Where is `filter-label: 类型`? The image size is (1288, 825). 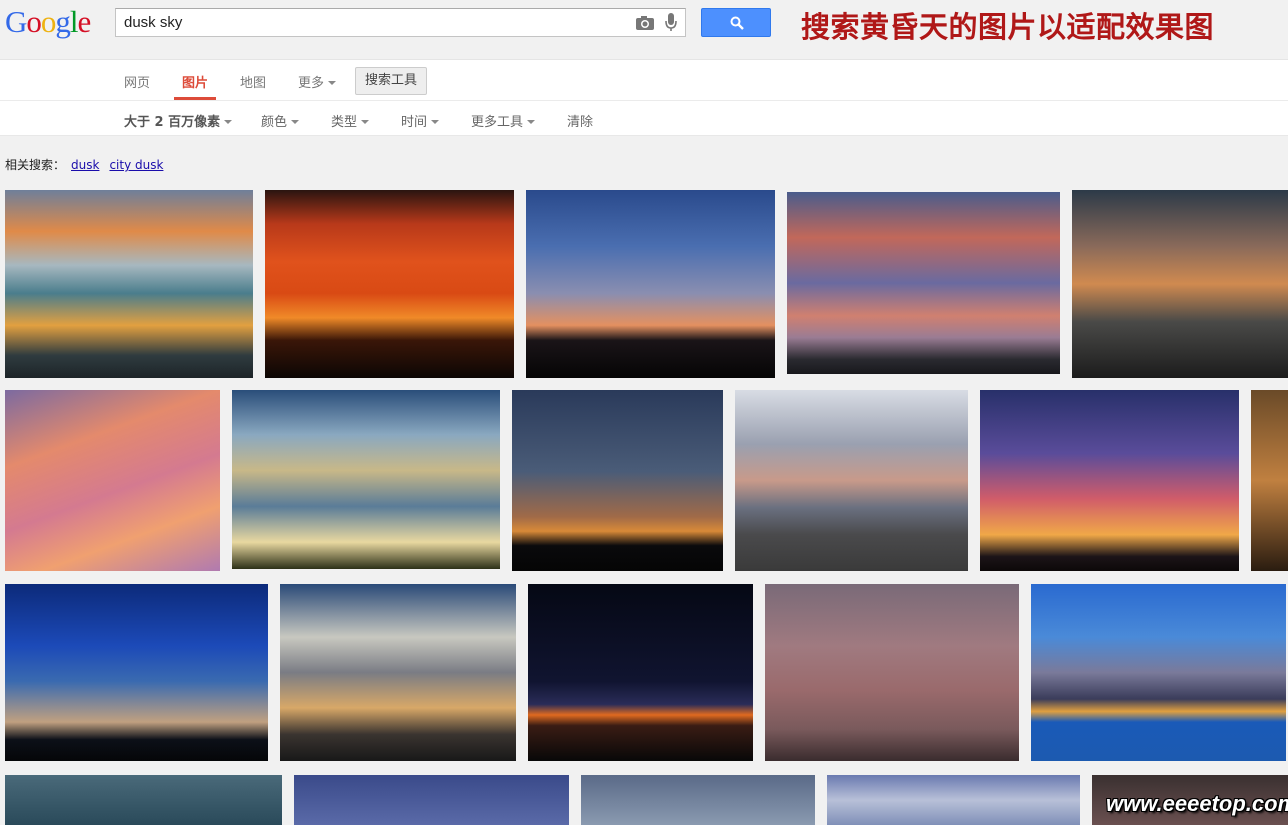
filter-label: 类型 is located at coordinates (344, 122).